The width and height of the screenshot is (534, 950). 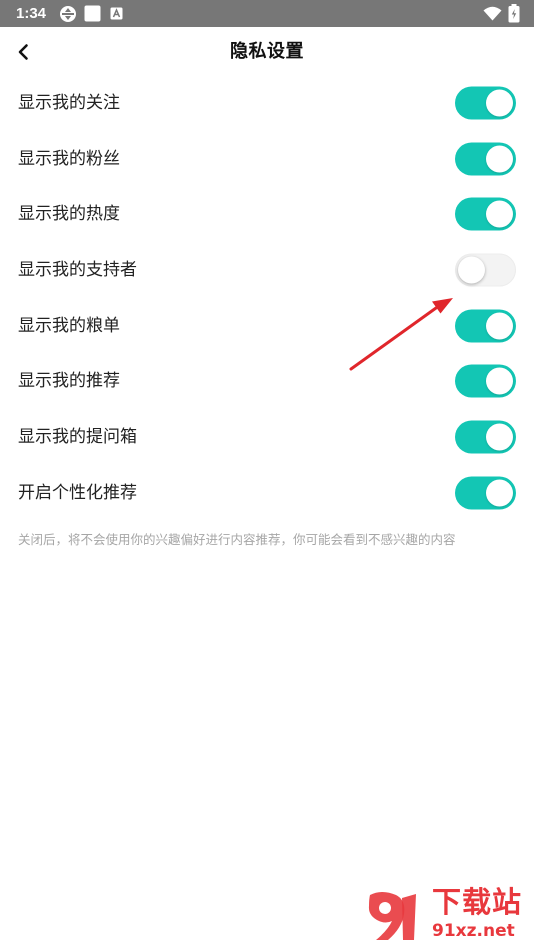 What do you see at coordinates (237, 539) in the screenshot?
I see `personalization-note: 关闭后，将不会使用你的兴趣偏好进行内容推荐，你可能会看到不感兴趣的内容` at bounding box center [237, 539].